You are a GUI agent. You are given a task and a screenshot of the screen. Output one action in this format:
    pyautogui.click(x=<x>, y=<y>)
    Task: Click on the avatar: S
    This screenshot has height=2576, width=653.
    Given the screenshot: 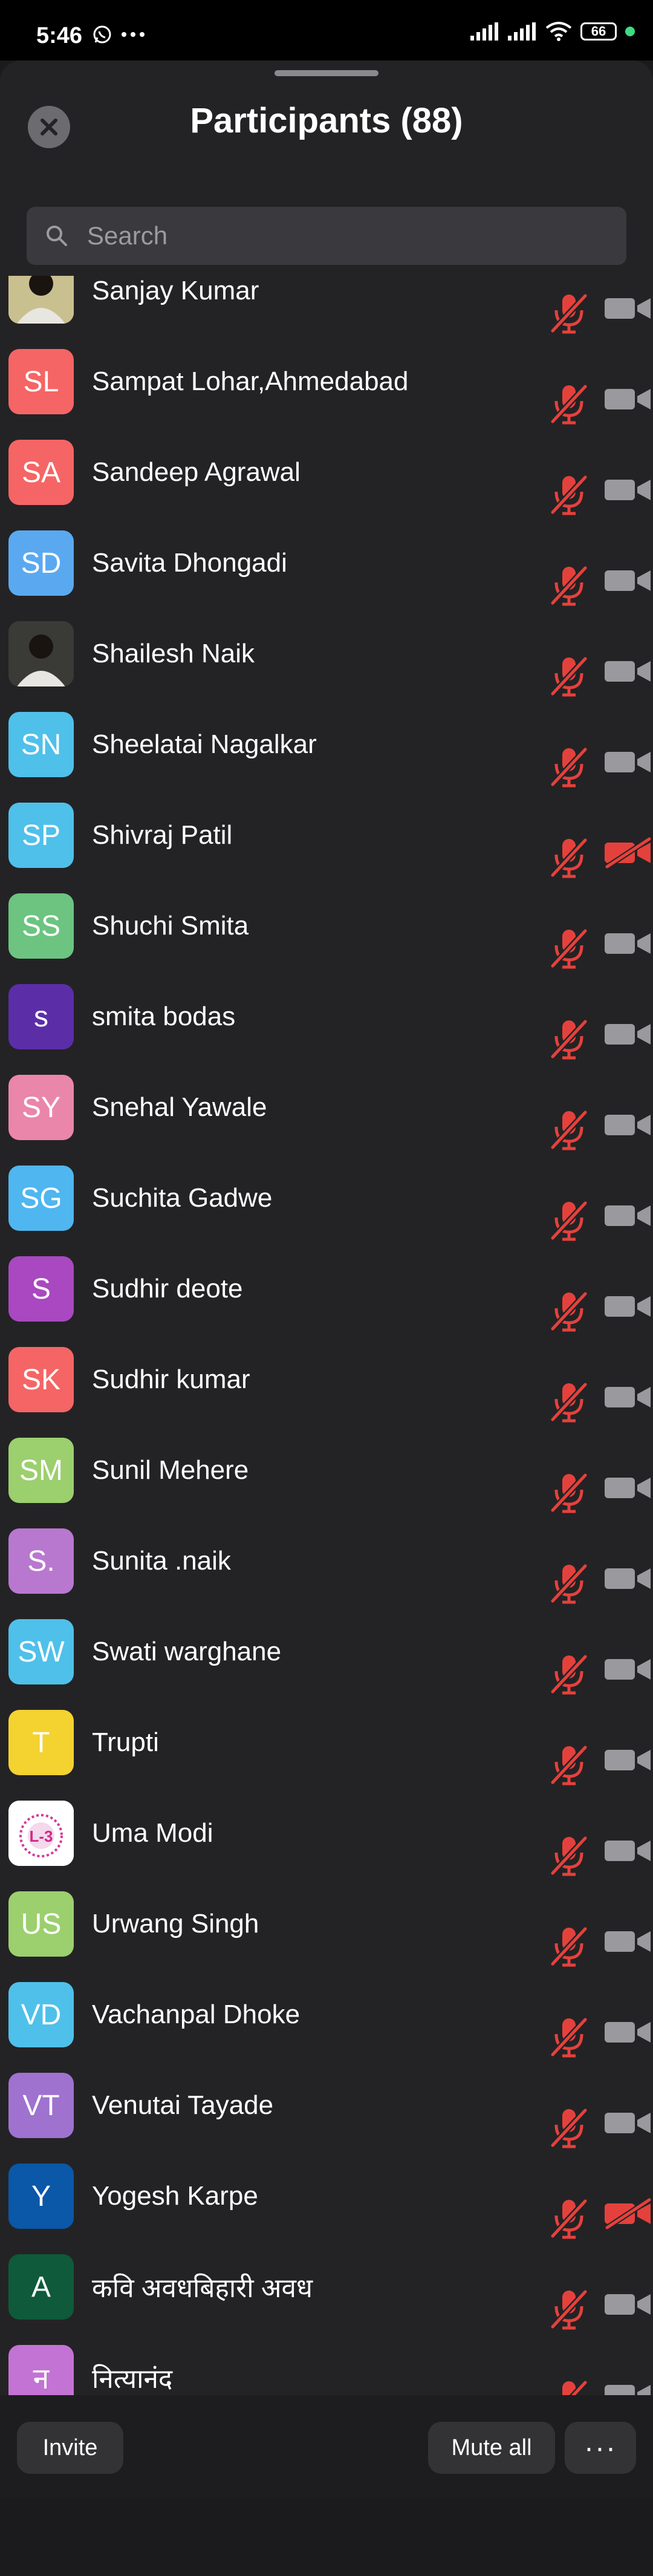 What is the action you would take?
    pyautogui.click(x=41, y=1289)
    